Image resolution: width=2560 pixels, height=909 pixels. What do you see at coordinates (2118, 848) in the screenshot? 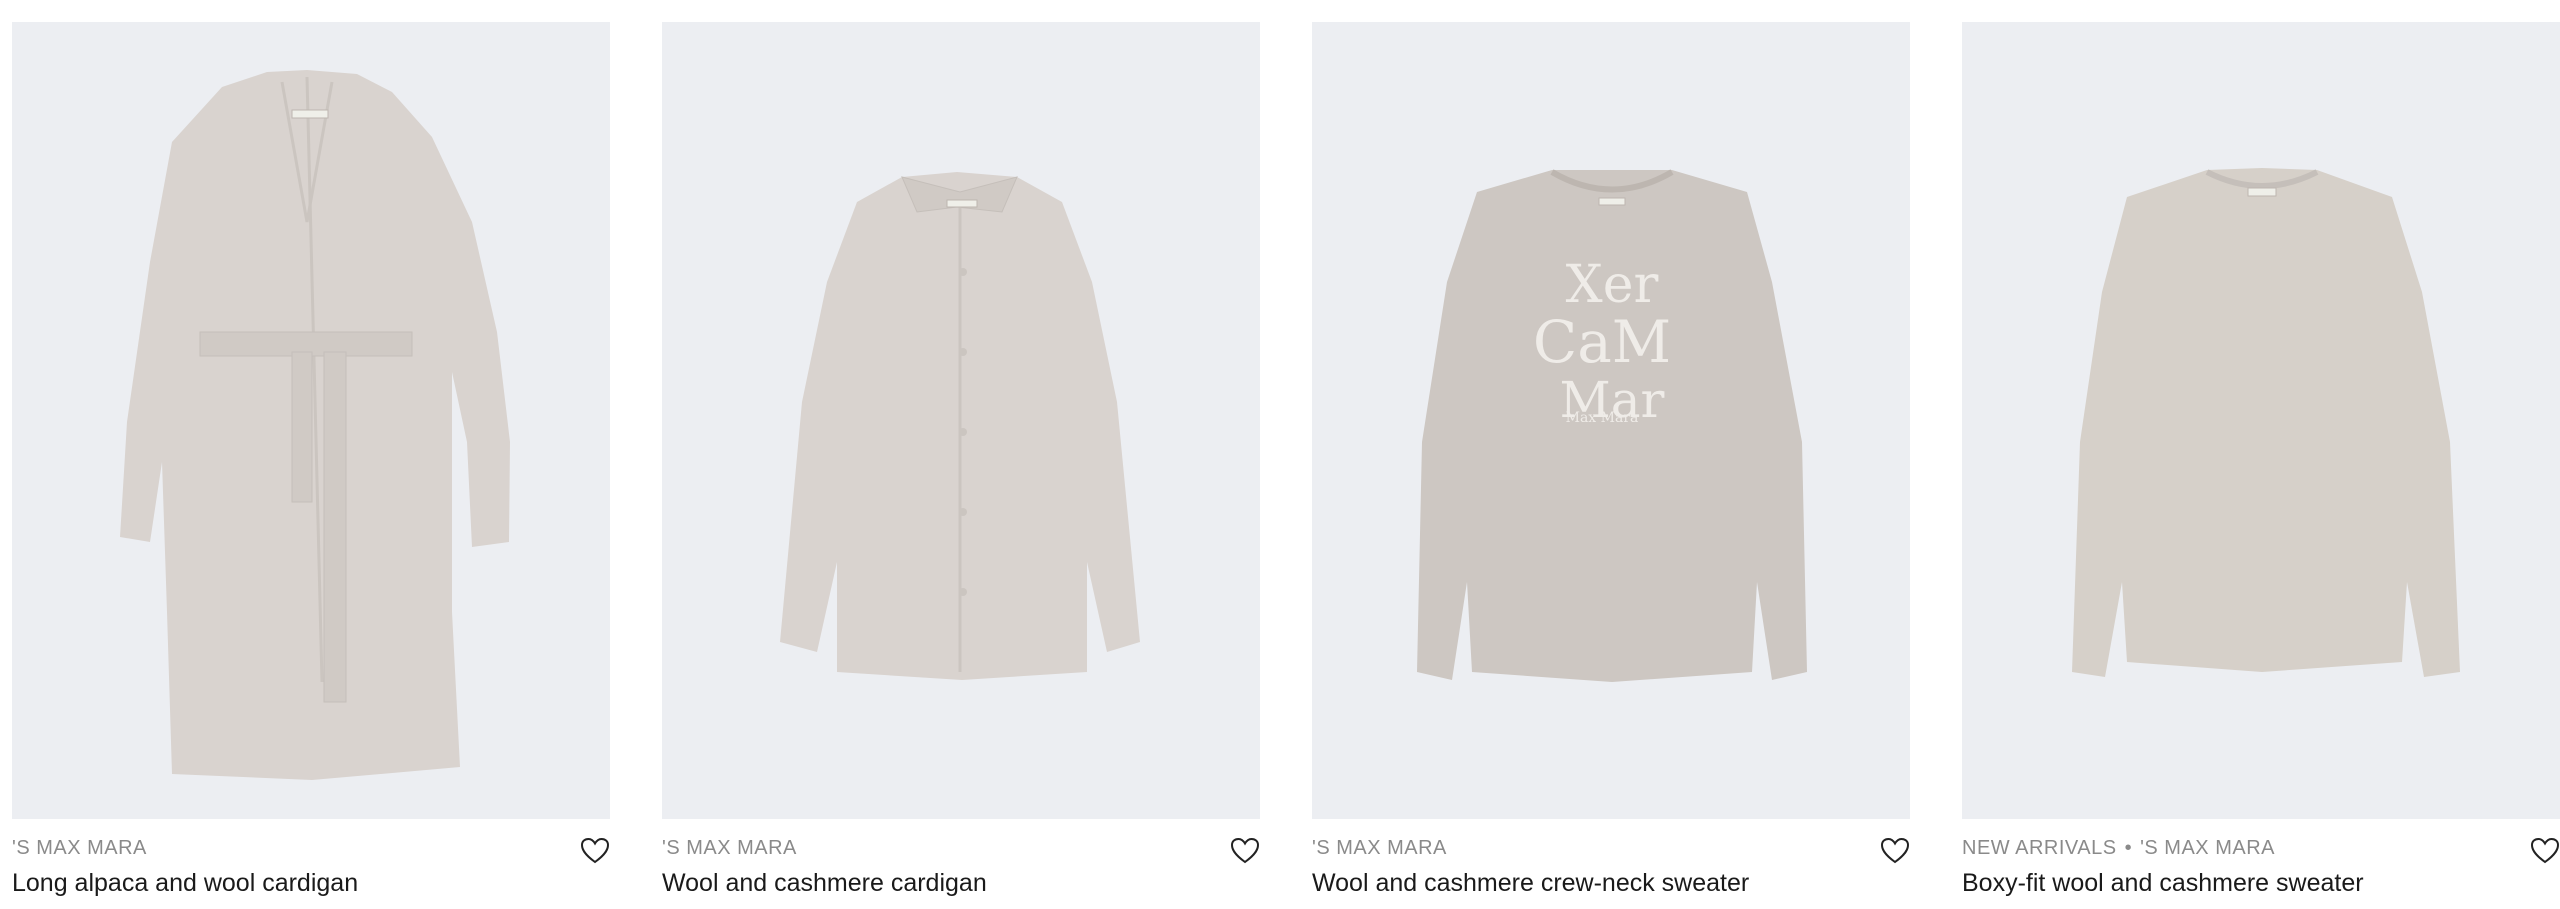
I see `product-brand: NEW ARRIVALS • 'S MAX MARA` at bounding box center [2118, 848].